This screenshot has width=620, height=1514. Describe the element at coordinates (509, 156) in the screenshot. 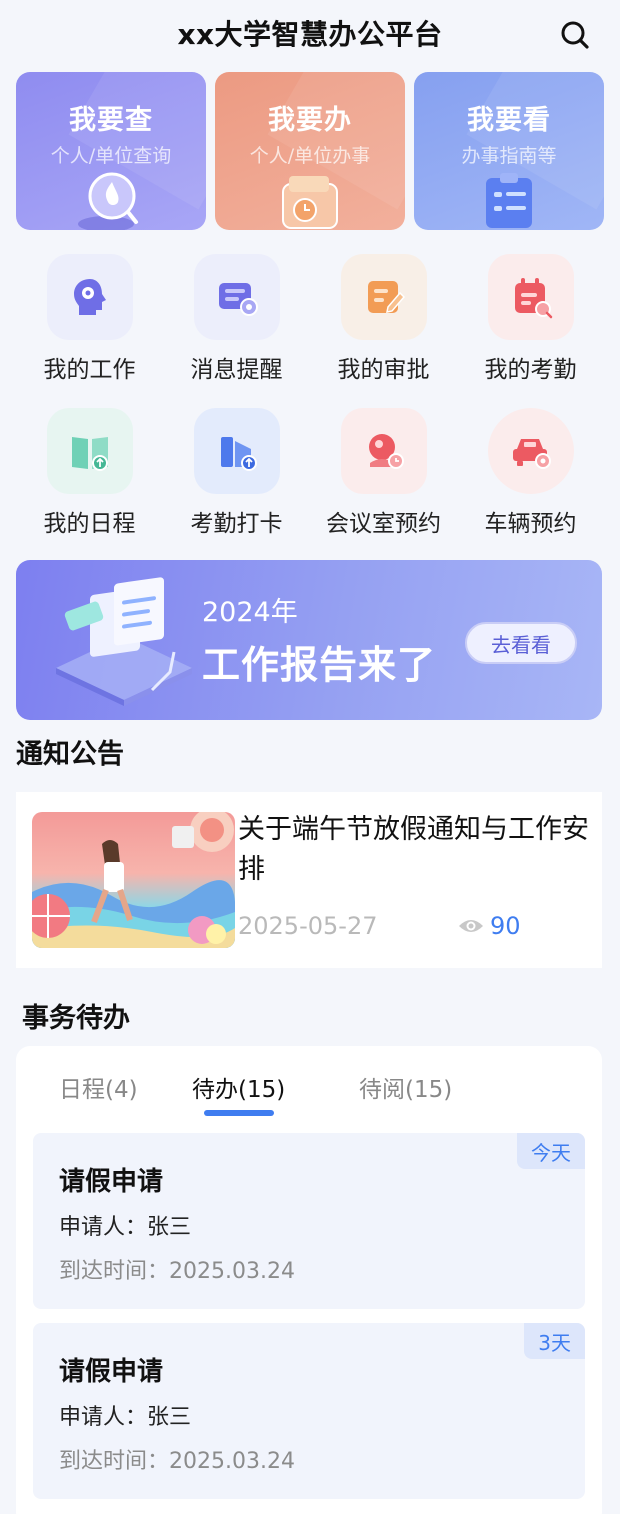

I see `card-subtitle: 办事指南等` at that location.